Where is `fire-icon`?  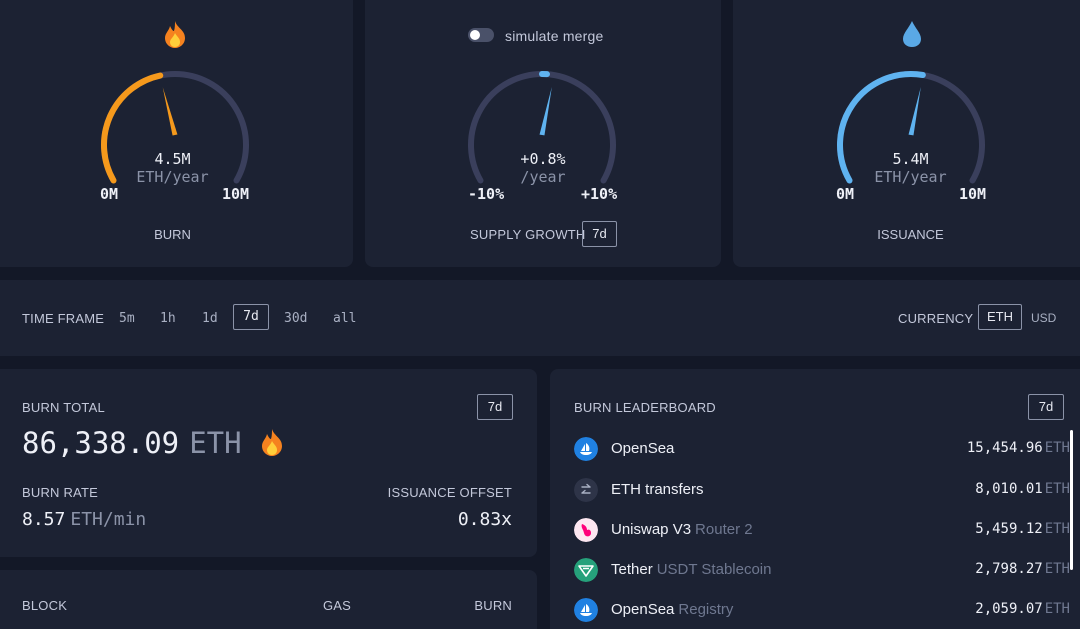 fire-icon is located at coordinates (272, 442).